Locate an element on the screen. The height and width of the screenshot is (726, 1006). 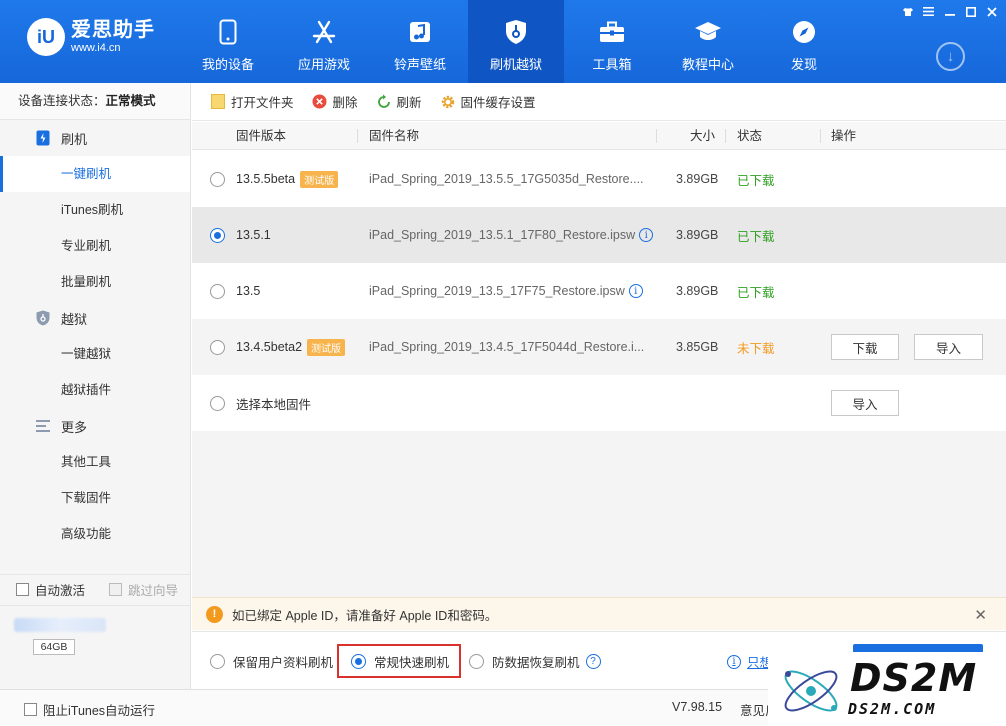
atom-logo-icon is located at coordinates (811, 691).